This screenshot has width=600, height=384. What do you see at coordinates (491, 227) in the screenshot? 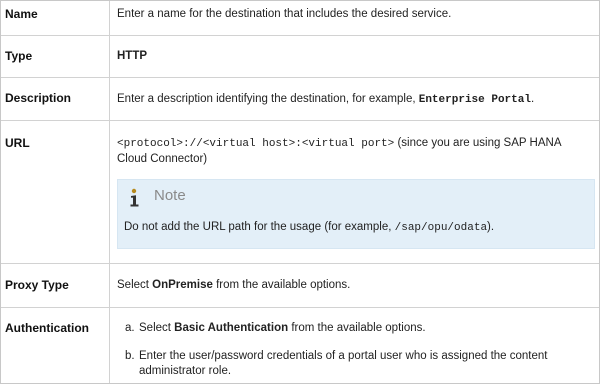
I see `note-text-suffix: ).` at bounding box center [491, 227].